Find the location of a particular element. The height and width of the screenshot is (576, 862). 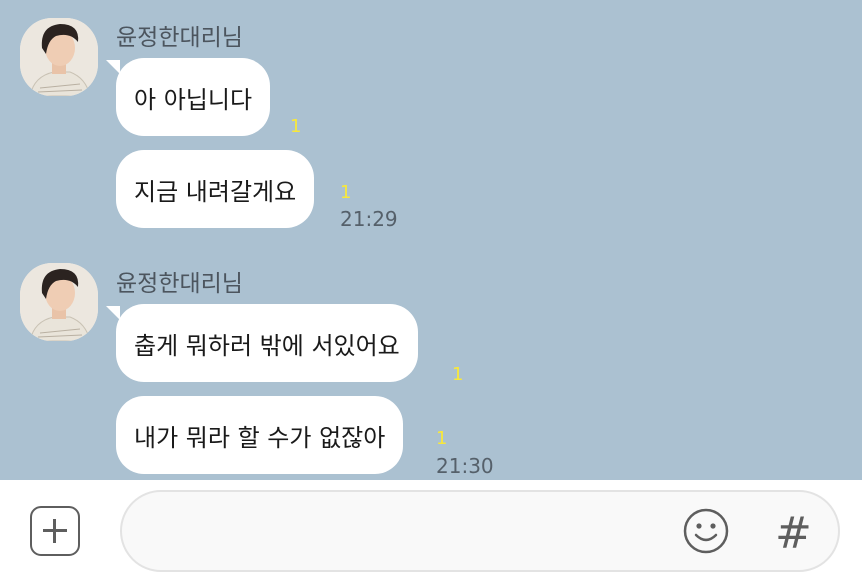

message-text: 내가 뭐라 할 수가 없잖아 is located at coordinates (260, 437).